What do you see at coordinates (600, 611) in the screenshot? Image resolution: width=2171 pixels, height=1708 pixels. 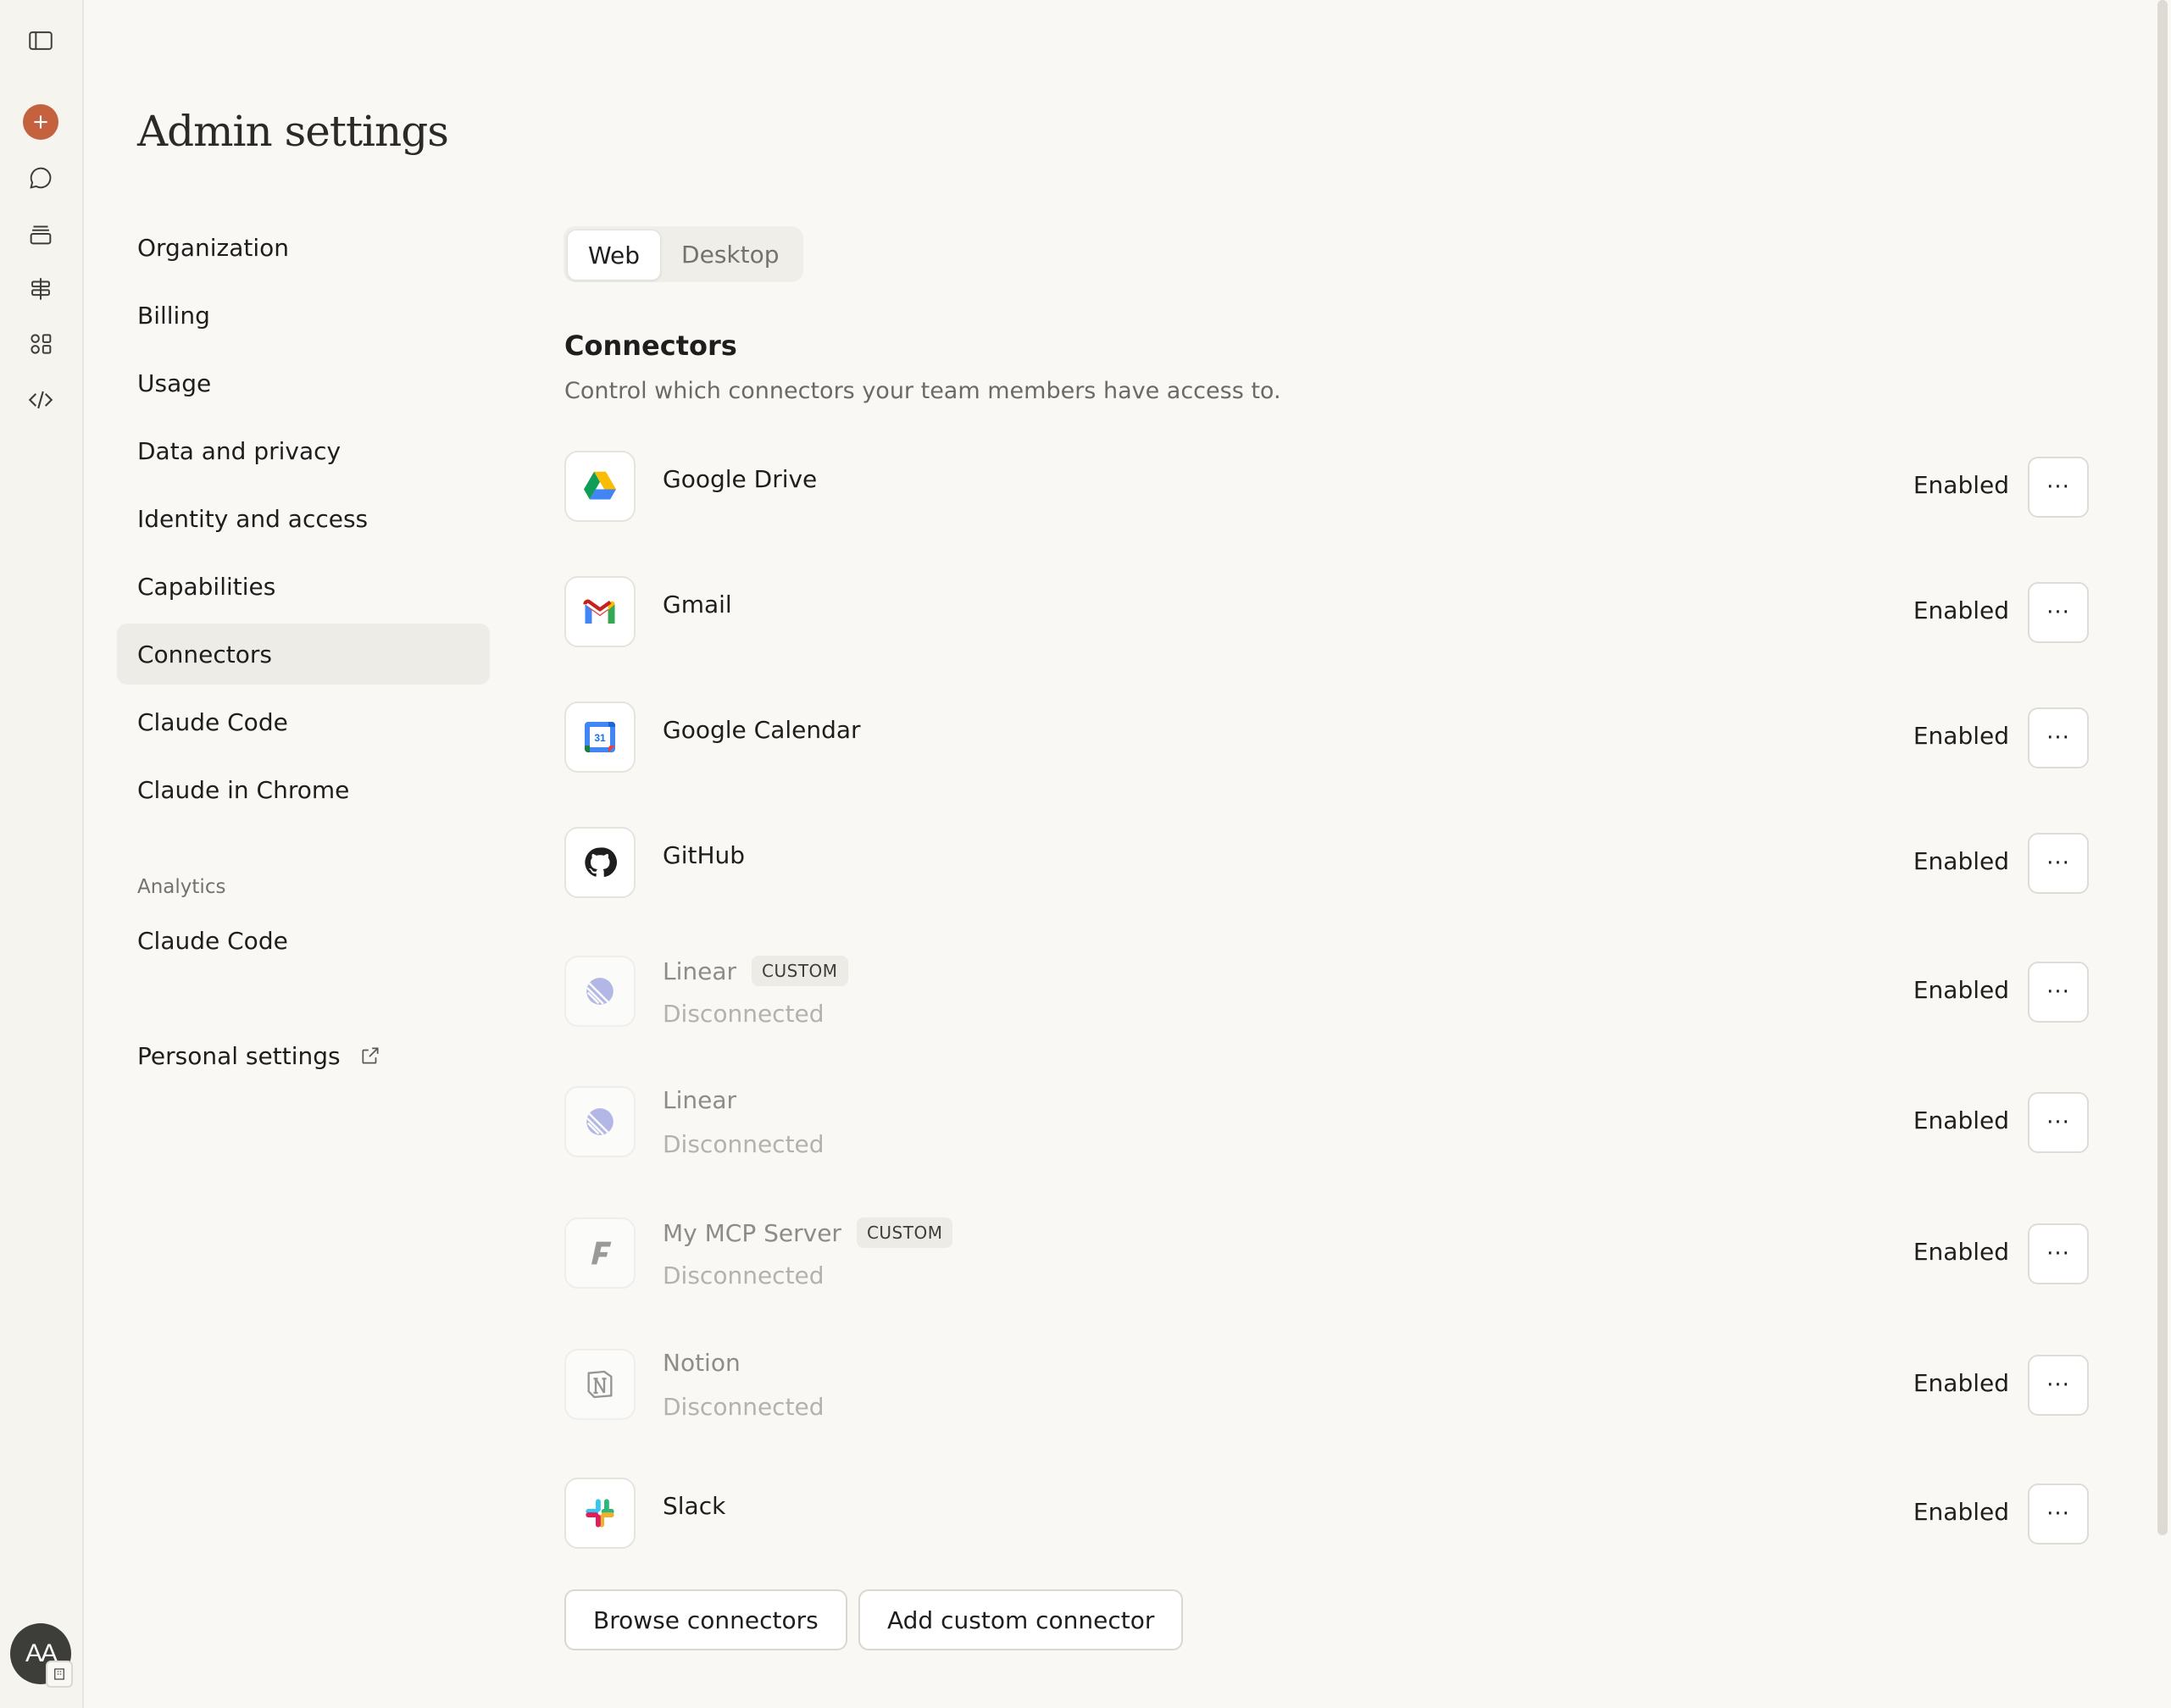 I see `gmail-icon` at bounding box center [600, 611].